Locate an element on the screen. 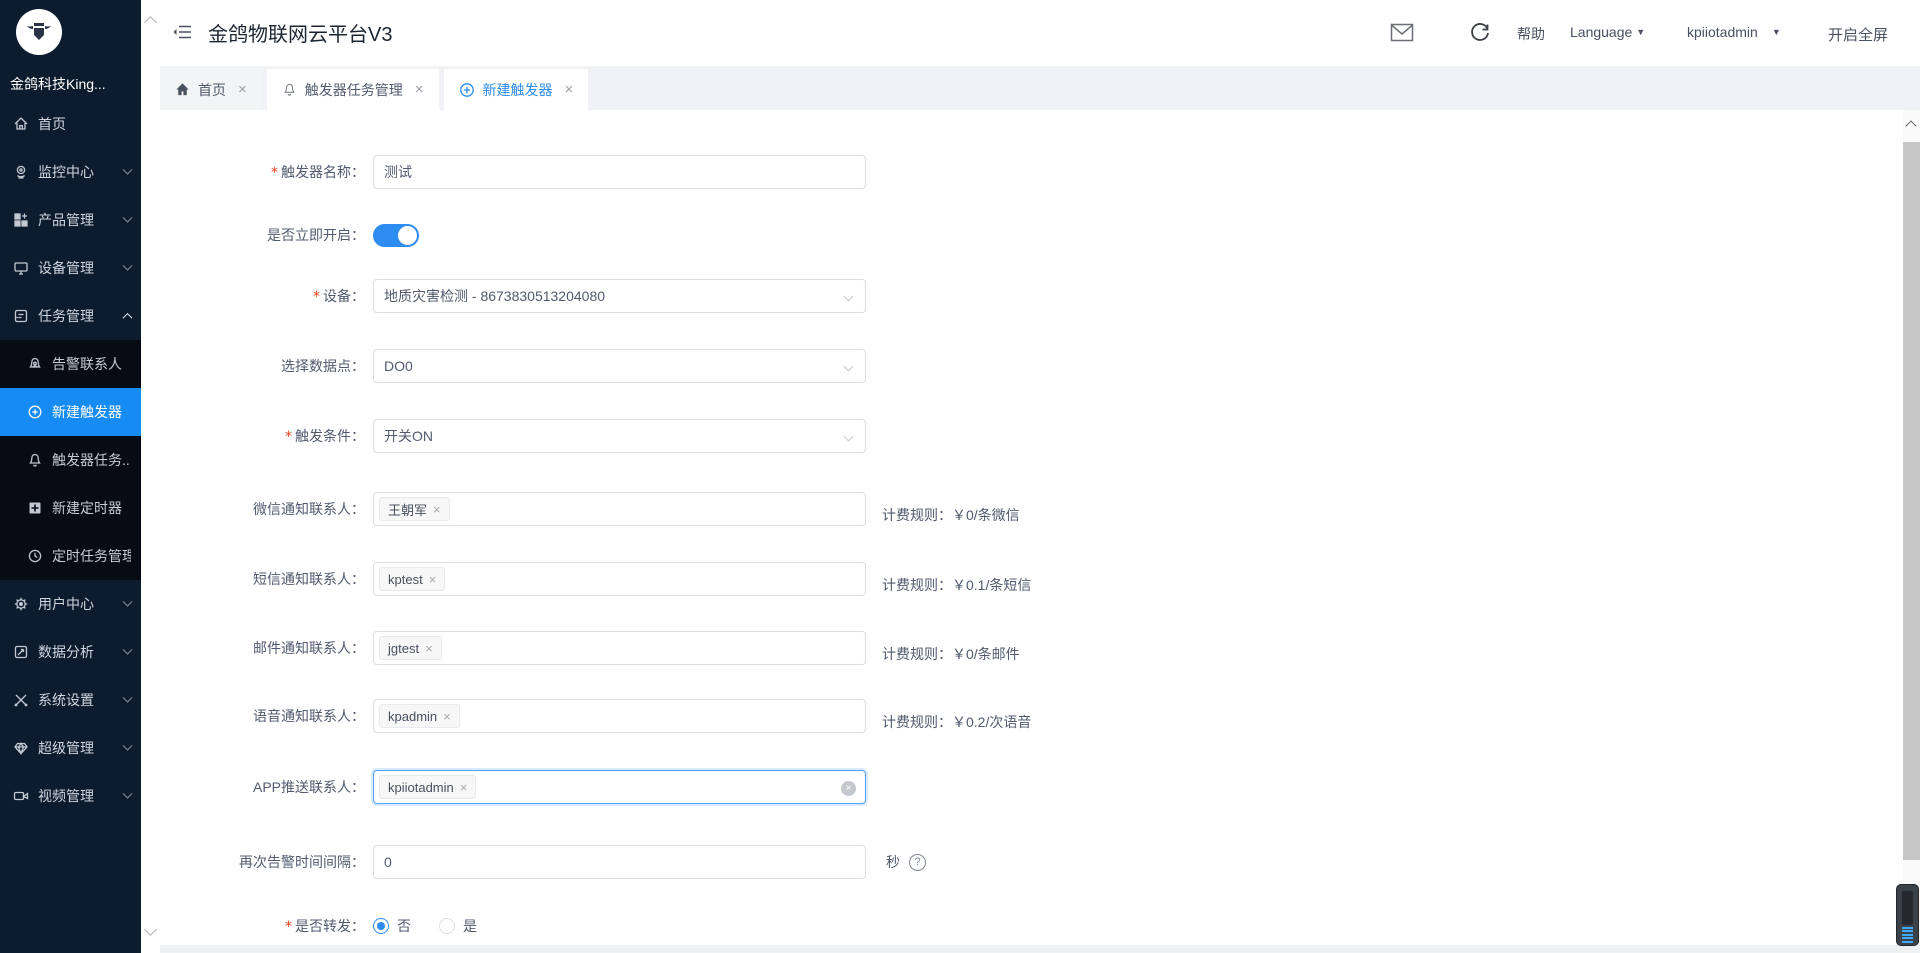 This screenshot has height=953, width=1920. tab-new-trigger: 新建触发器 × is located at coordinates (516, 89).